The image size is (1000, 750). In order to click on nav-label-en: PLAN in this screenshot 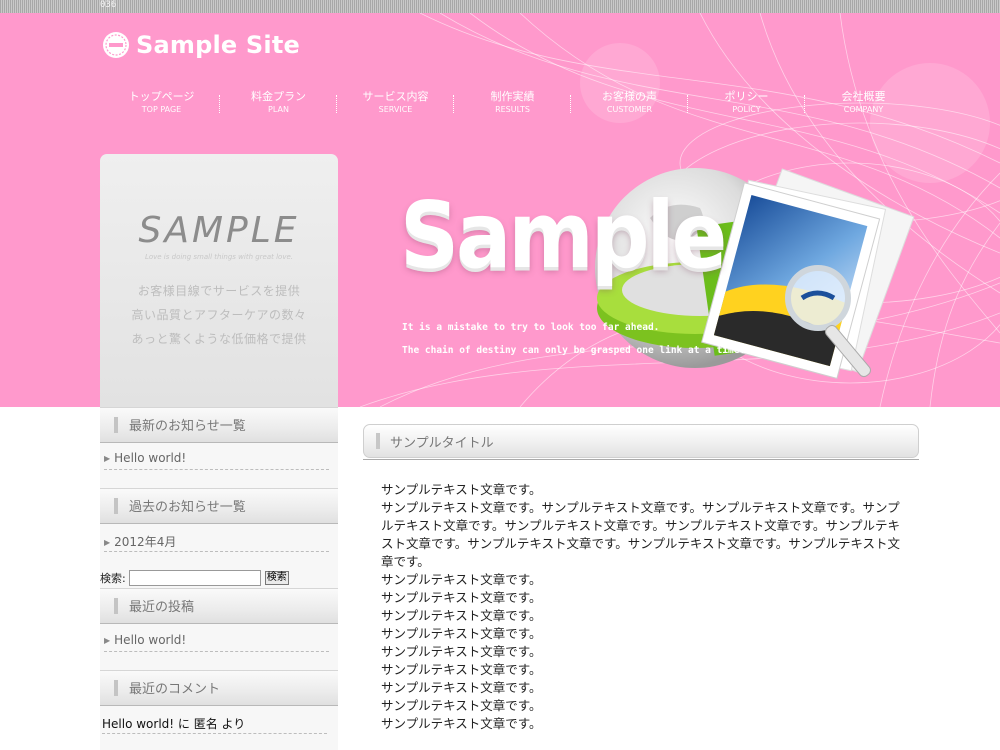, I will do `click(278, 109)`.